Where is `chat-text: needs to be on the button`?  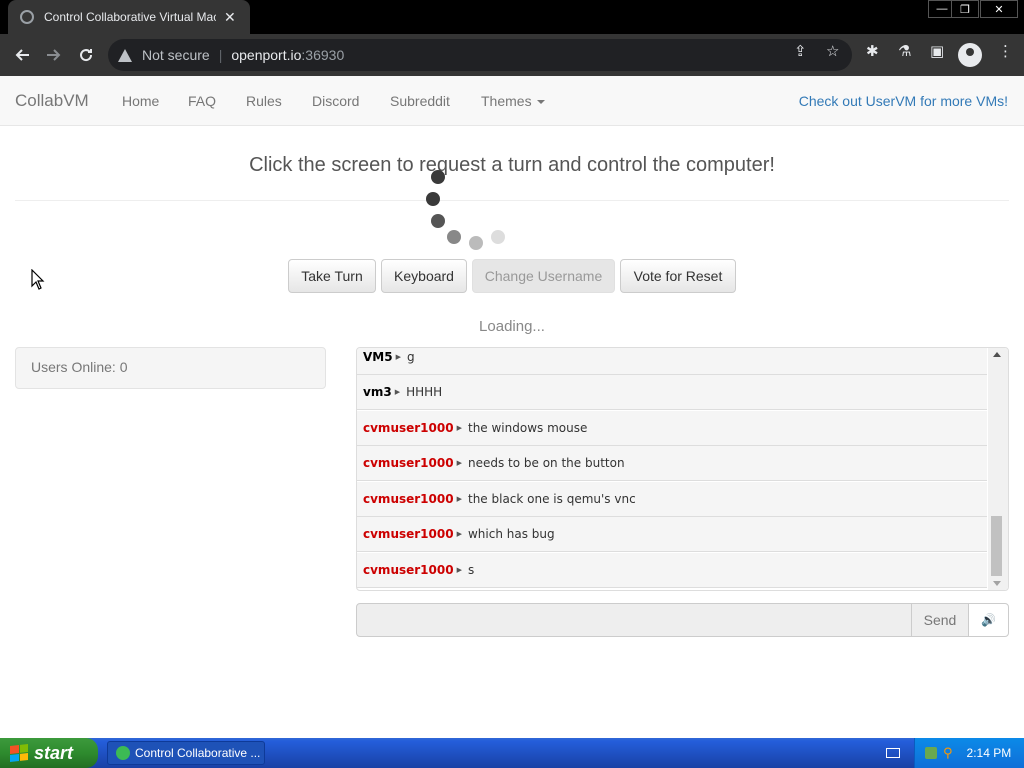
chat-text: needs to be on the button is located at coordinates (546, 463).